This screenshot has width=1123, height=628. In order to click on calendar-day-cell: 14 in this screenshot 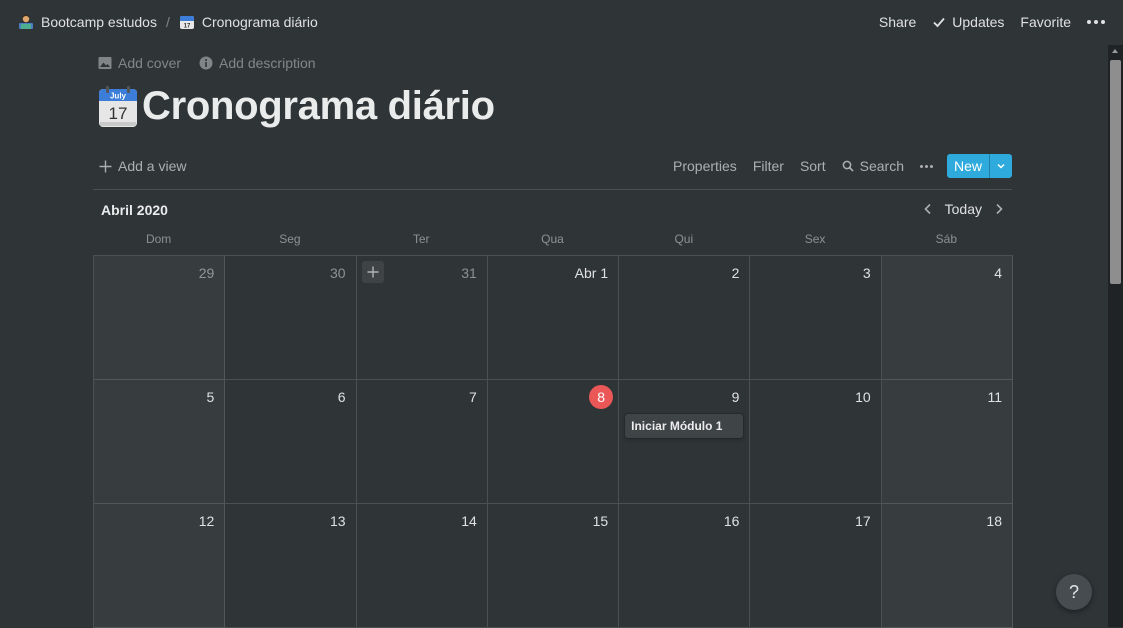, I will do `click(422, 566)`.